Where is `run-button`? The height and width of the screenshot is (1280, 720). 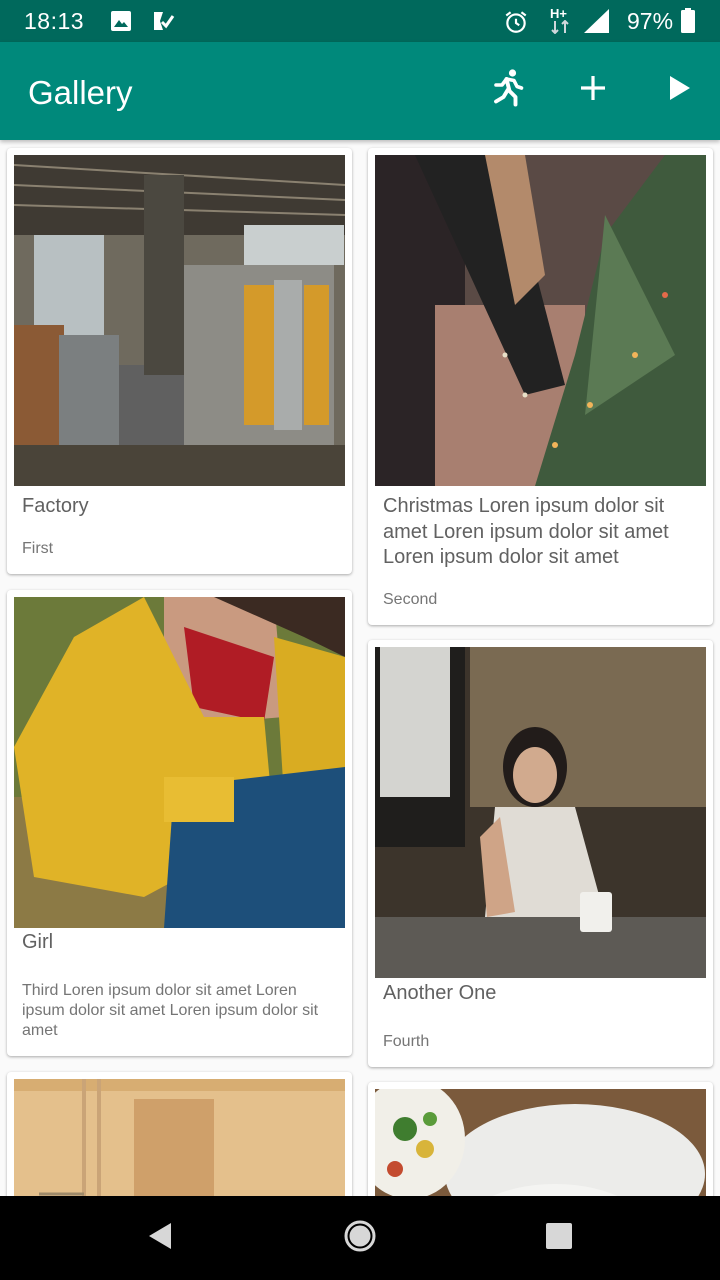 run-button is located at coordinates (508, 90).